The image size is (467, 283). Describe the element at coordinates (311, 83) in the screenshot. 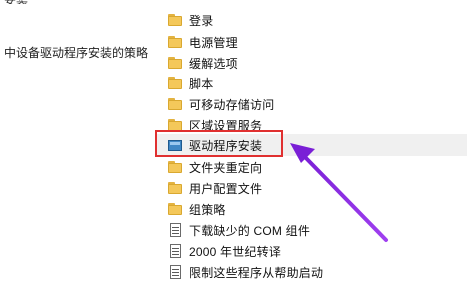

I see `tree-item-scripts: 脚本` at that location.